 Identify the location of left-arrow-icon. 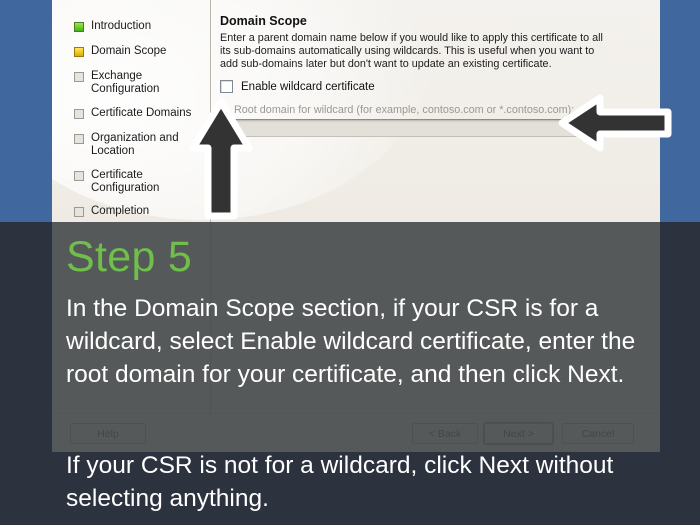
(615, 125).